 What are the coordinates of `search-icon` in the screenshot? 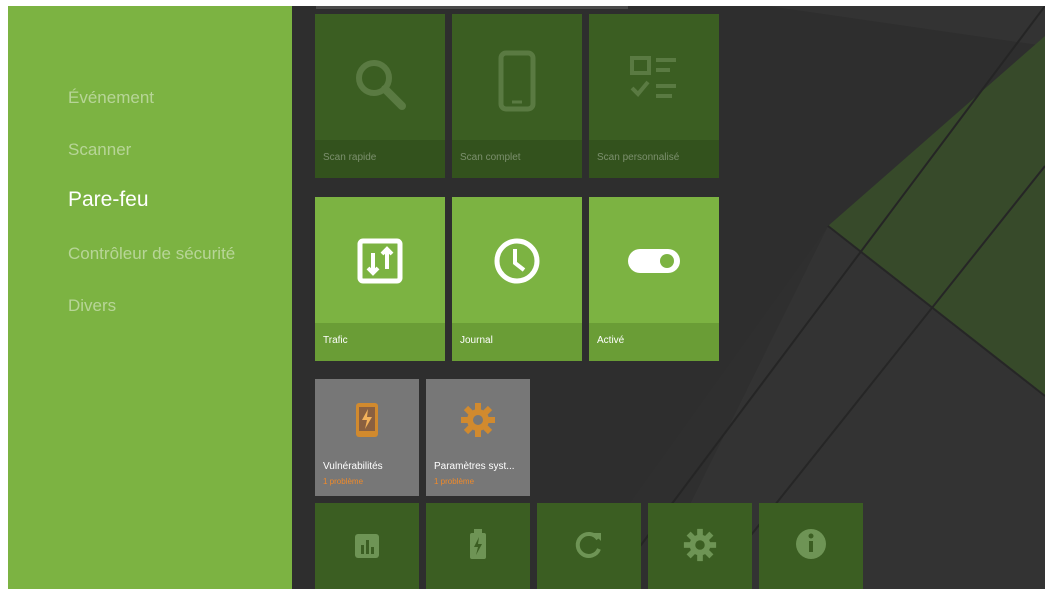 It's located at (380, 84).